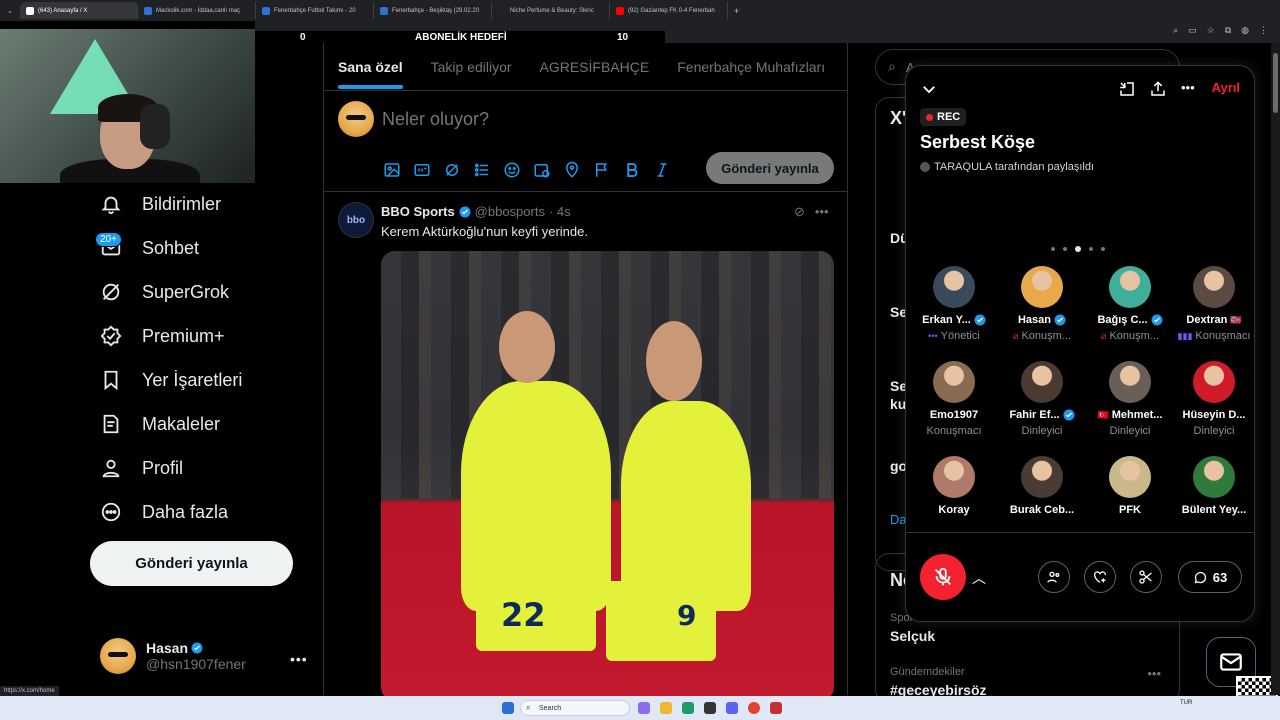 The image size is (1280, 720). What do you see at coordinates (666, 708) in the screenshot?
I see `file-explorer-icon` at bounding box center [666, 708].